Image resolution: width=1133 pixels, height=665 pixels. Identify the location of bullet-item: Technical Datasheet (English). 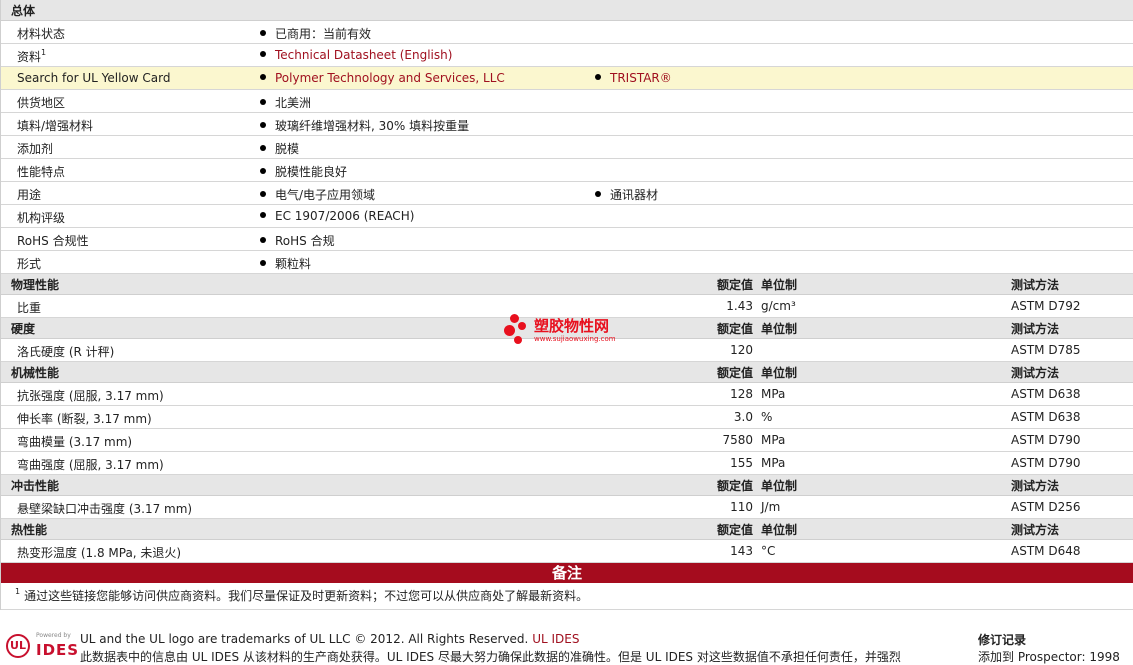
(356, 55).